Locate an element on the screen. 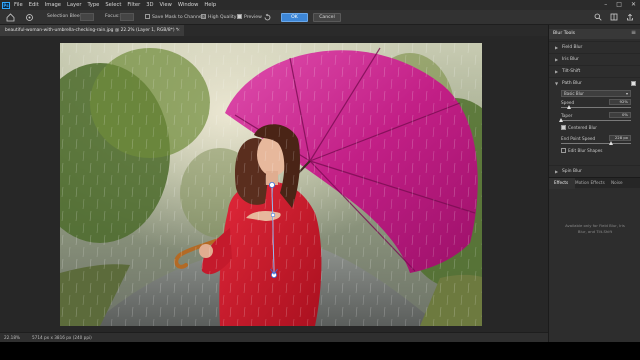  panel-menu-icon: ≡ is located at coordinates (633, 32).